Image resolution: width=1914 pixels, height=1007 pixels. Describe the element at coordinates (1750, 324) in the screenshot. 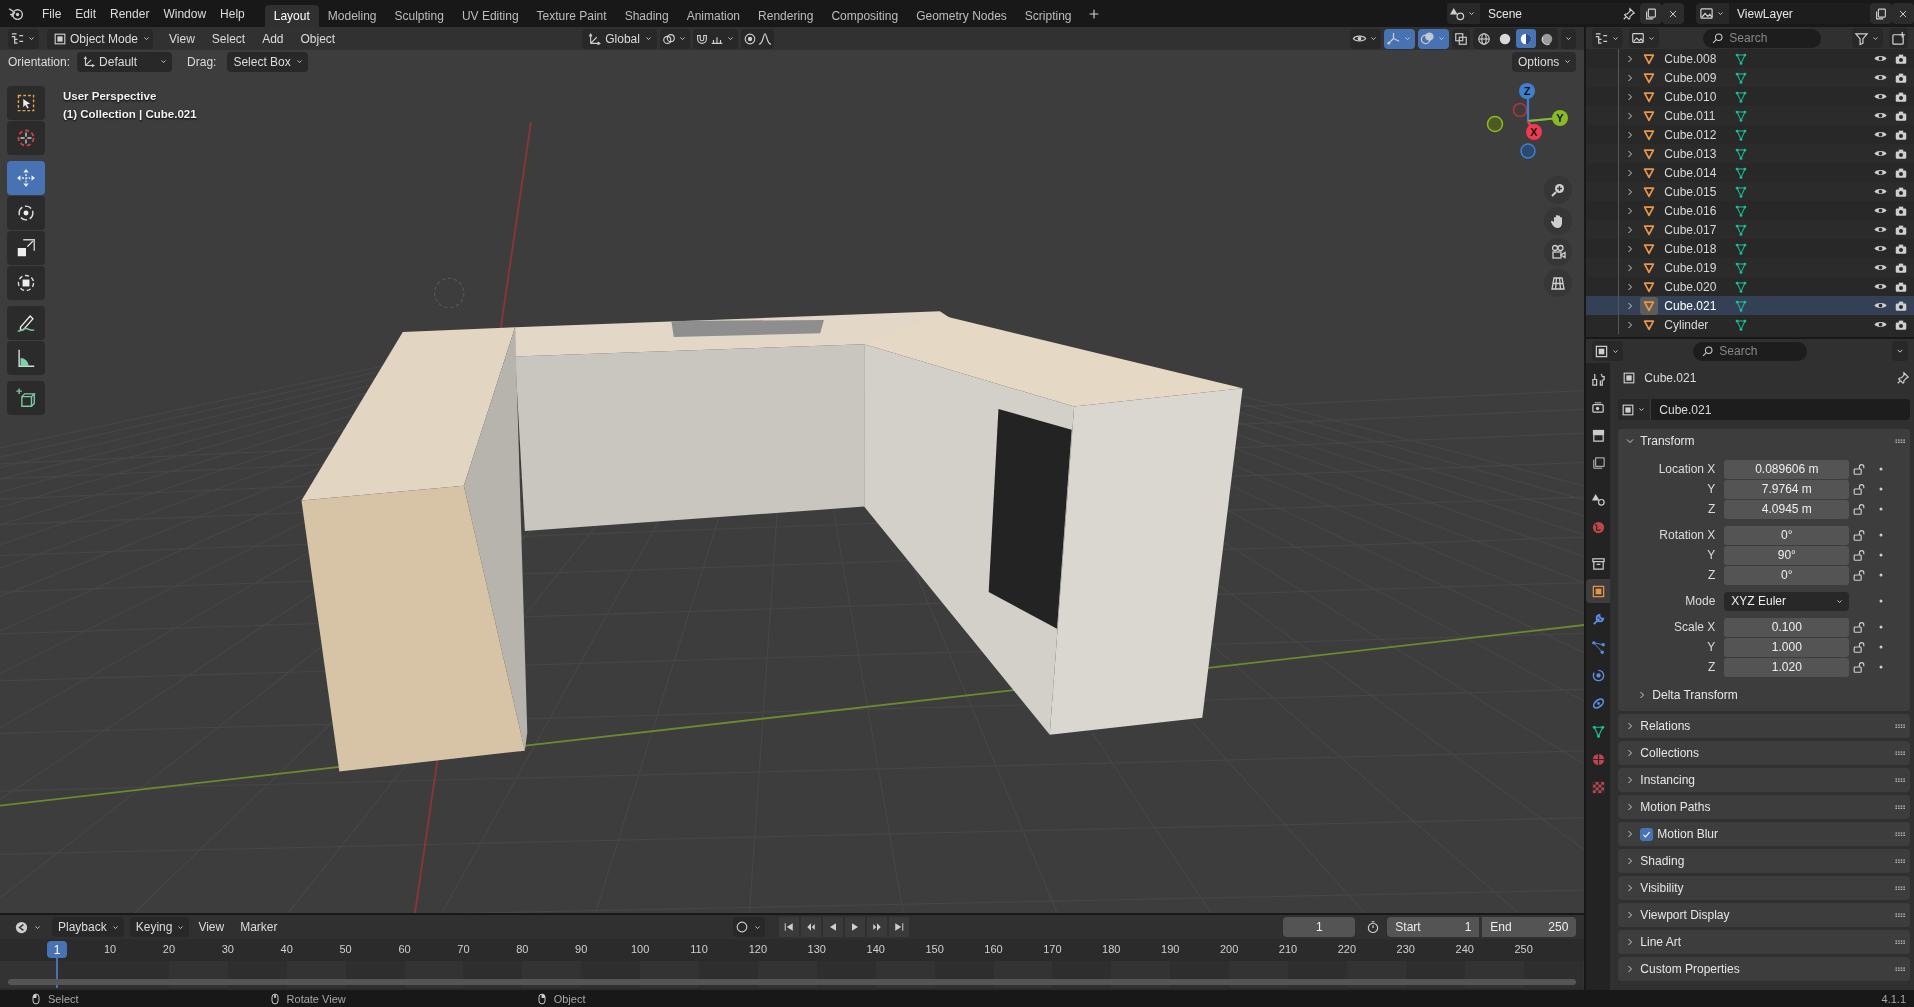

I see `outliner-row: Cylinder` at that location.